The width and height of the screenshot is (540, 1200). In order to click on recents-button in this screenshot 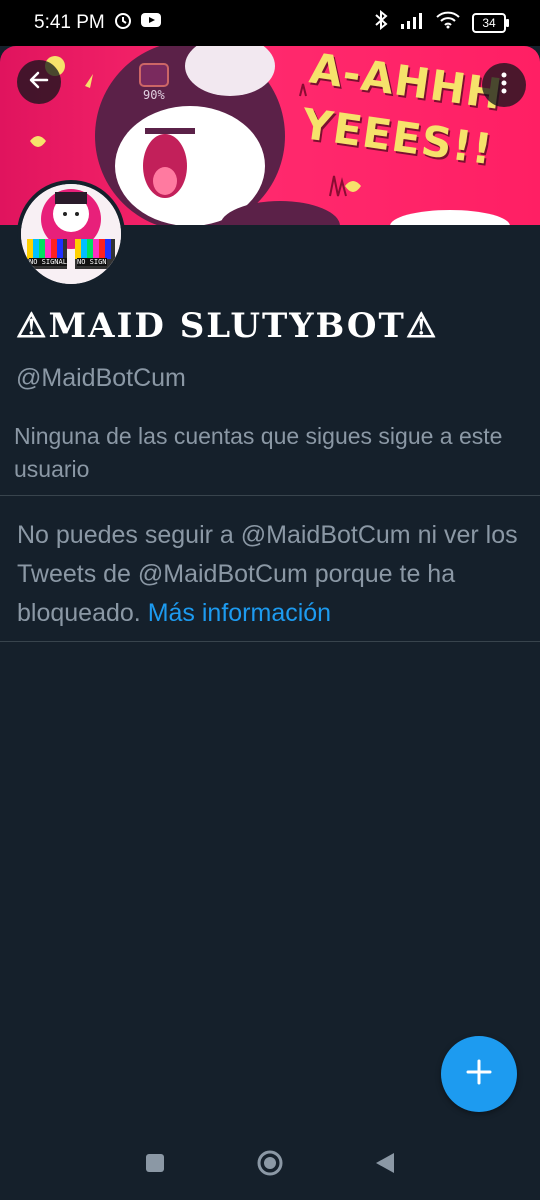, I will do `click(155, 1165)`.